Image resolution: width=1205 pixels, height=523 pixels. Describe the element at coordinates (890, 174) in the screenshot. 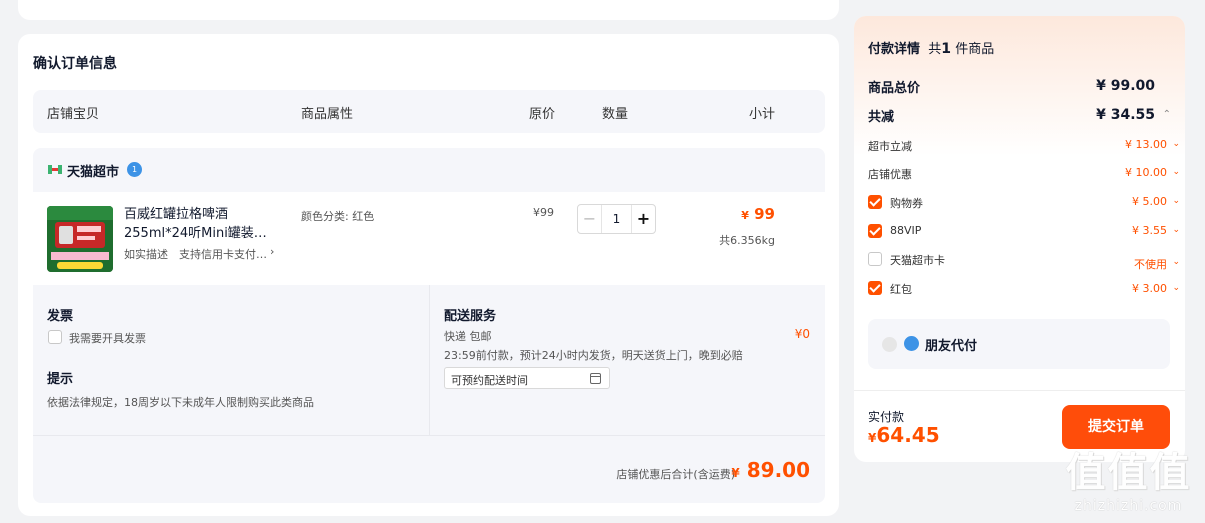

I see `discount-label-store: 店铺优惠` at that location.